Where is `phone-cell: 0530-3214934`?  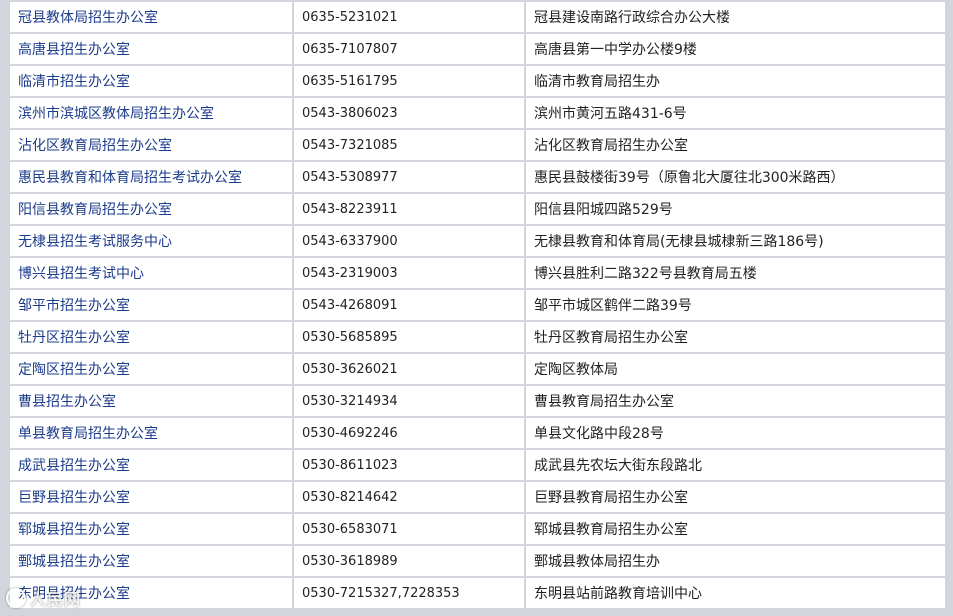 phone-cell: 0530-3214934 is located at coordinates (409, 401).